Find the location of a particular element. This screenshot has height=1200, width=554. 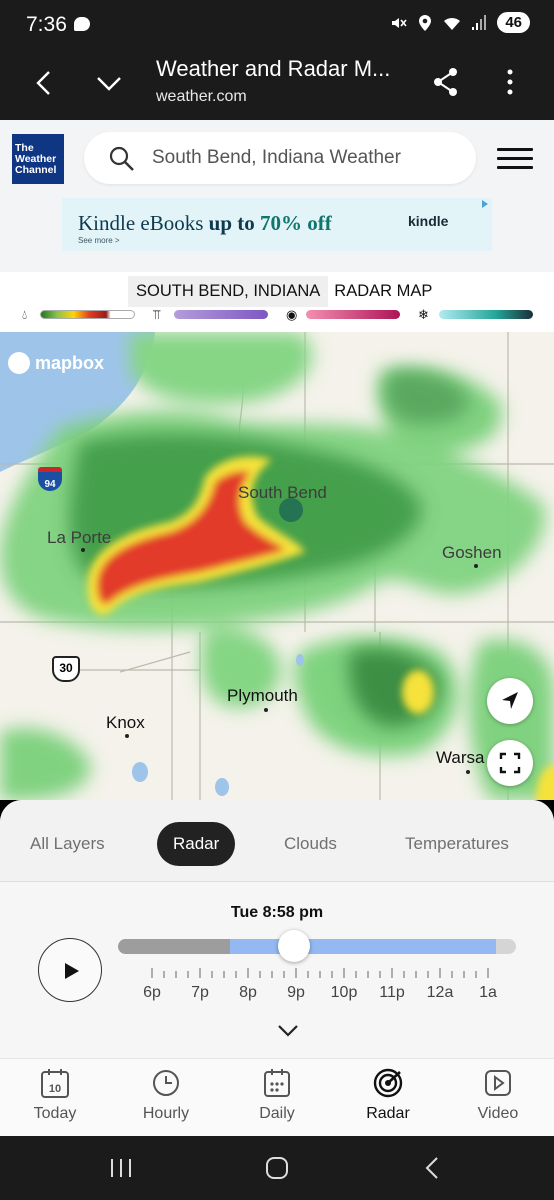

place-label: Goshen is located at coordinates (472, 552).